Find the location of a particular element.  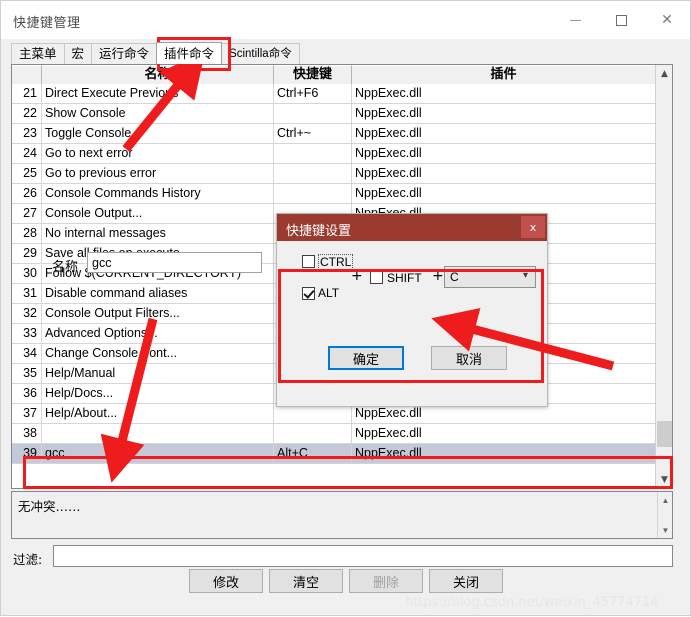

ctrl-label: CTRL is located at coordinates (336, 262).